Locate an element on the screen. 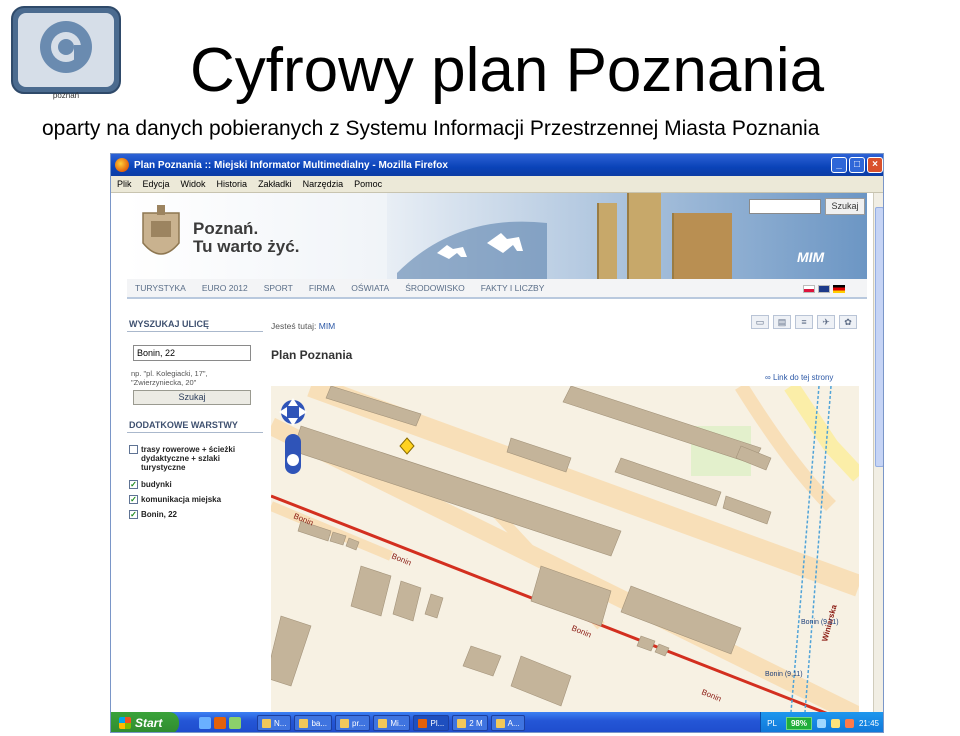 This screenshot has width=960, height=736. battery-indicator: 98% is located at coordinates (798, 723).